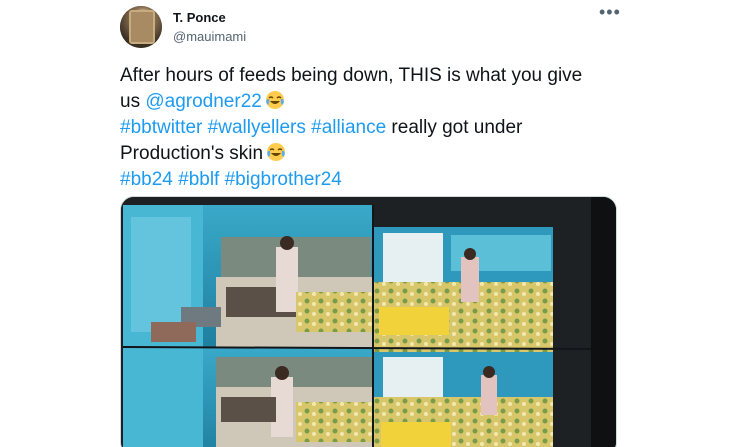  Describe the element at coordinates (199, 17) in the screenshot. I see `author-name: T. Ponce` at that location.